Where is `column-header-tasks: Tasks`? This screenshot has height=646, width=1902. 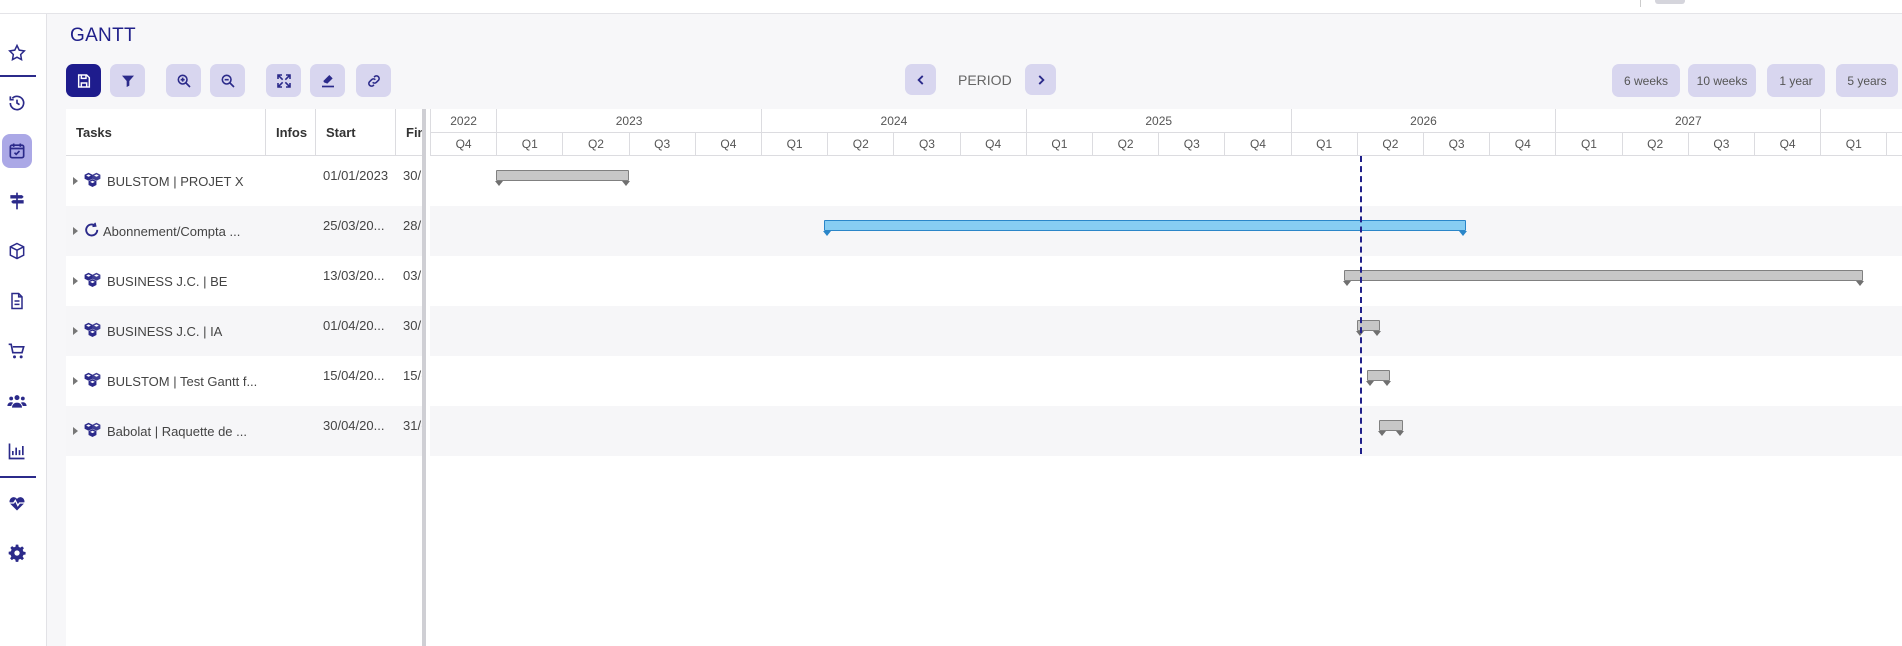 column-header-tasks: Tasks is located at coordinates (166, 132).